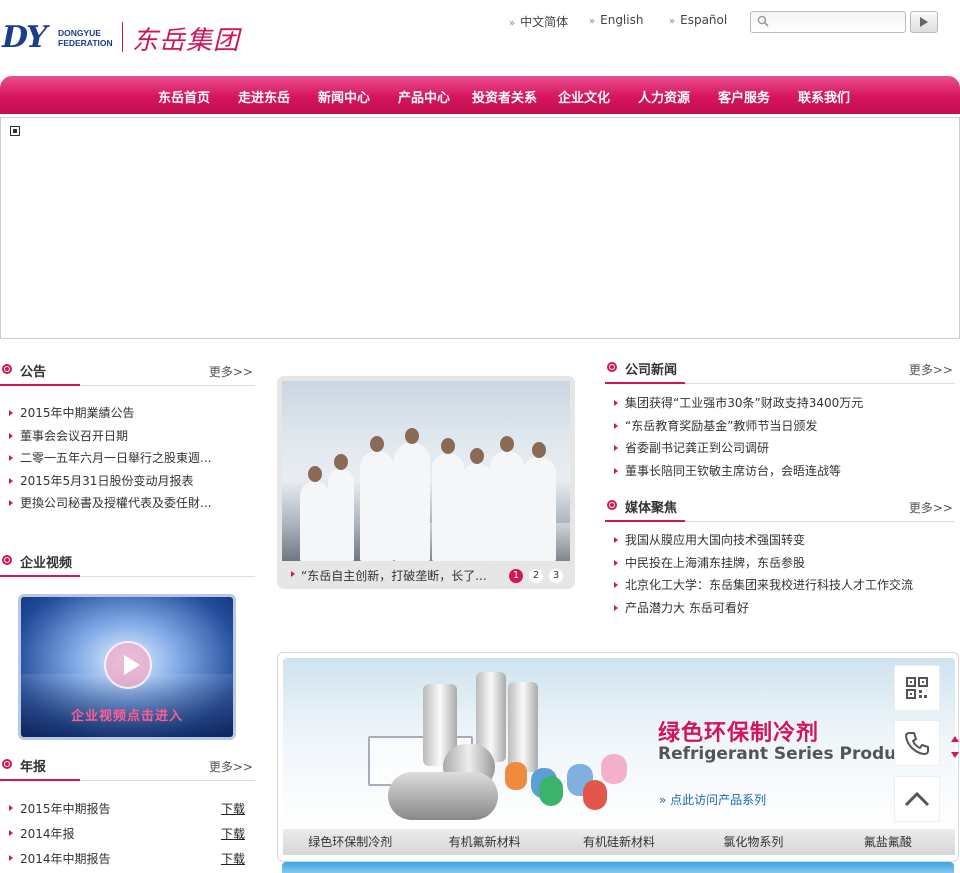 This screenshot has width=960, height=873. Describe the element at coordinates (350, 842) in the screenshot. I see `tab-refrigerant: 绿色环保制冷剂` at that location.